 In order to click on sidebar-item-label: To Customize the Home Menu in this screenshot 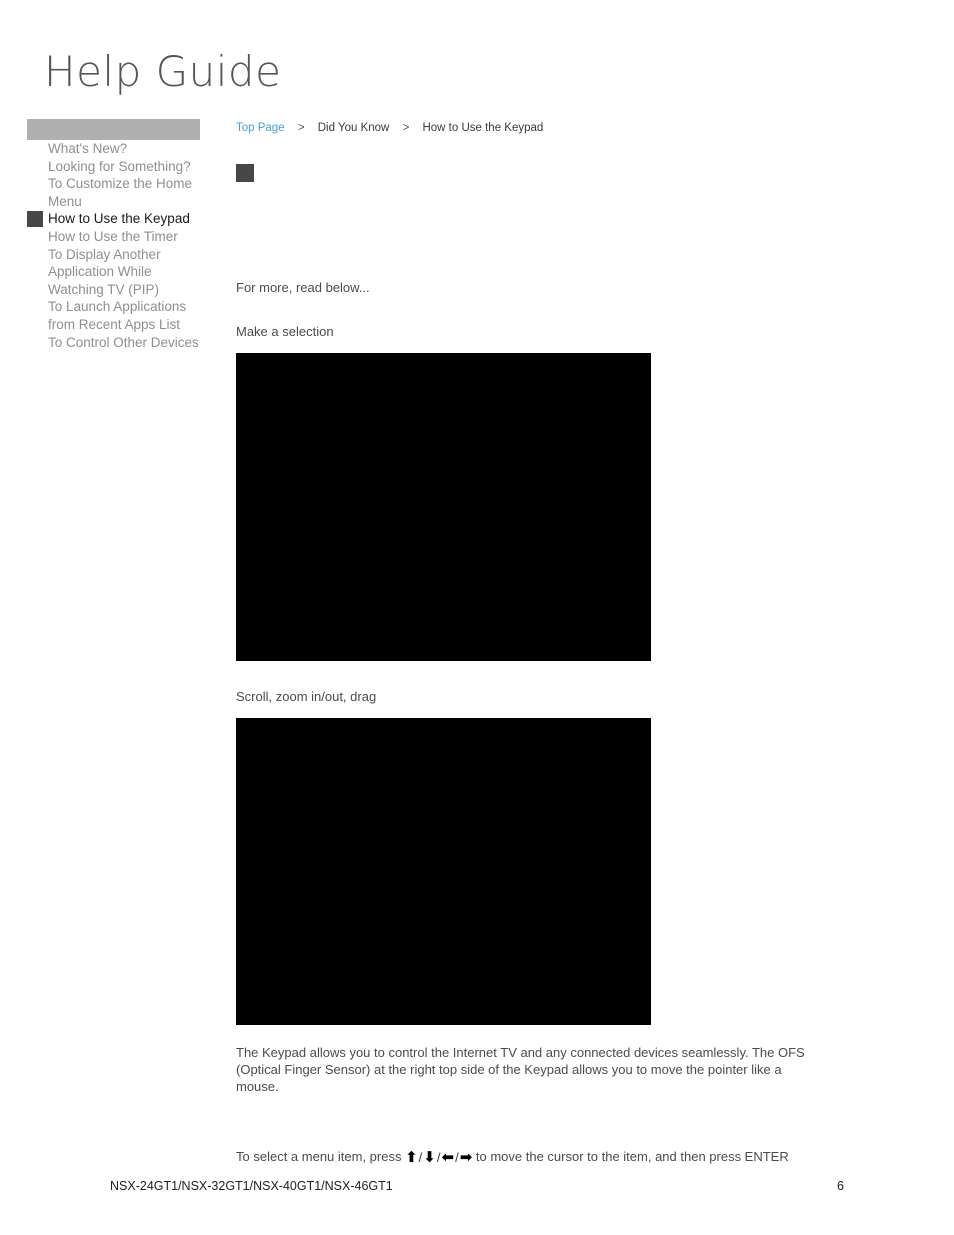, I will do `click(120, 192)`.